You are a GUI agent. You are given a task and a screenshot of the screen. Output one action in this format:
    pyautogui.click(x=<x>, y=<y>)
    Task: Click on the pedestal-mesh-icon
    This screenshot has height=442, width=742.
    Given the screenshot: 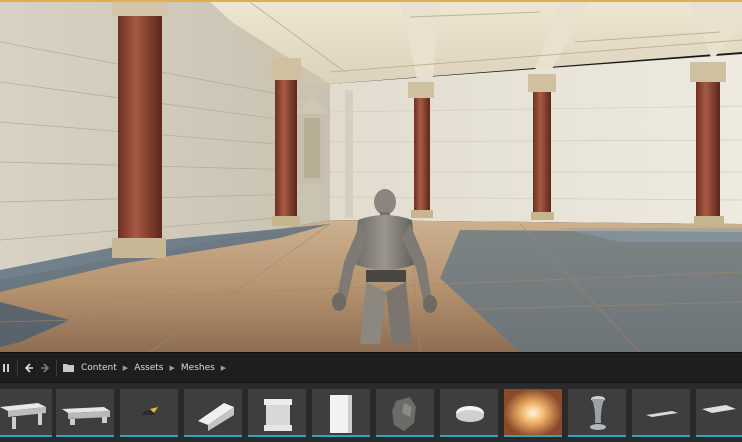 What is the action you would take?
    pyautogui.click(x=277, y=412)
    